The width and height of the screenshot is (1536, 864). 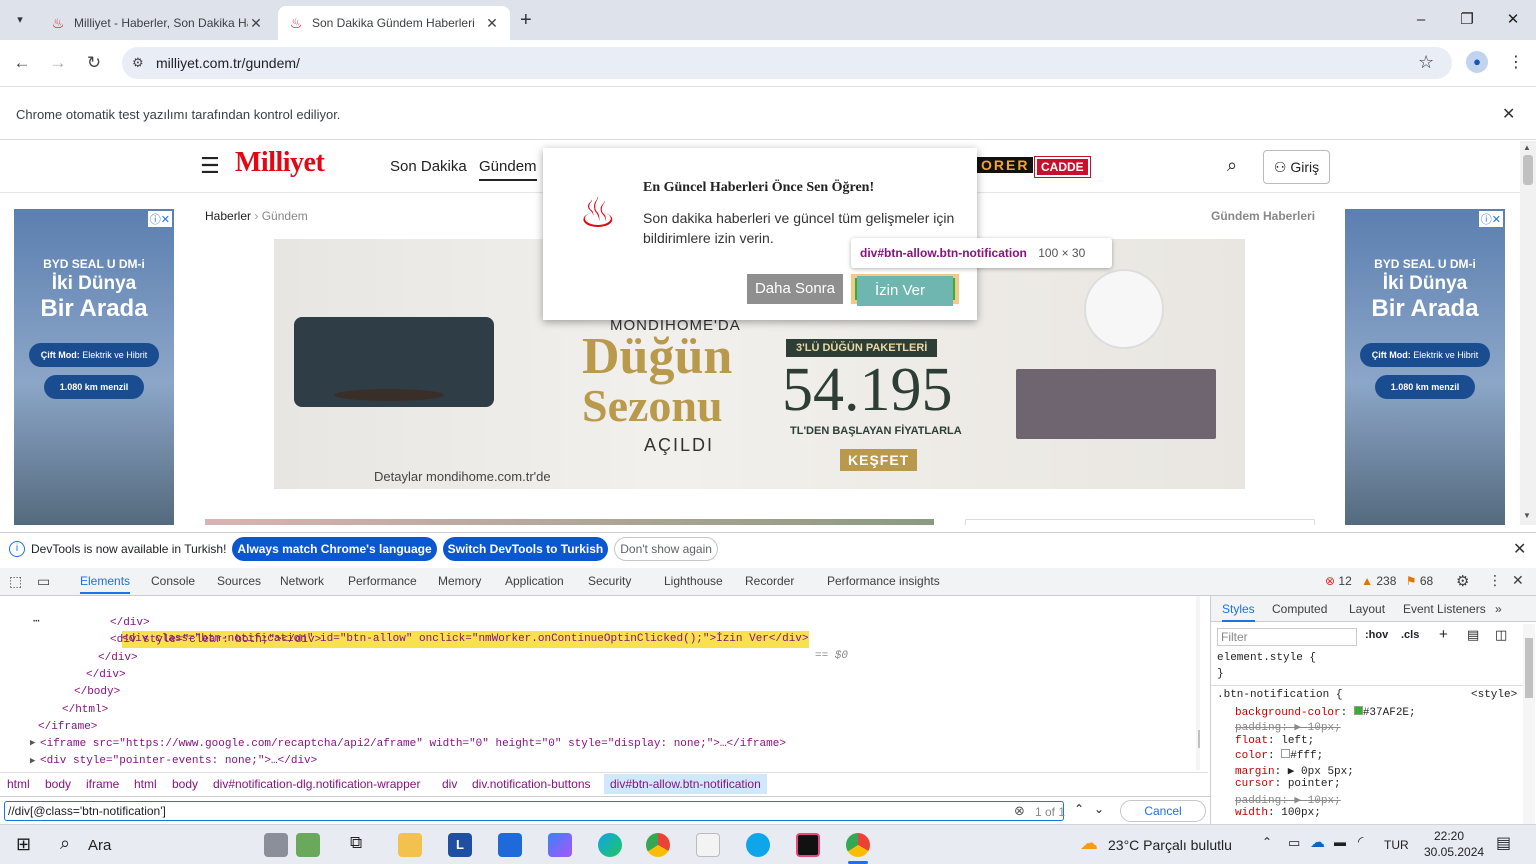 I want to click on dom-search-input: //div[@class='btn-notification'], so click(x=534, y=811).